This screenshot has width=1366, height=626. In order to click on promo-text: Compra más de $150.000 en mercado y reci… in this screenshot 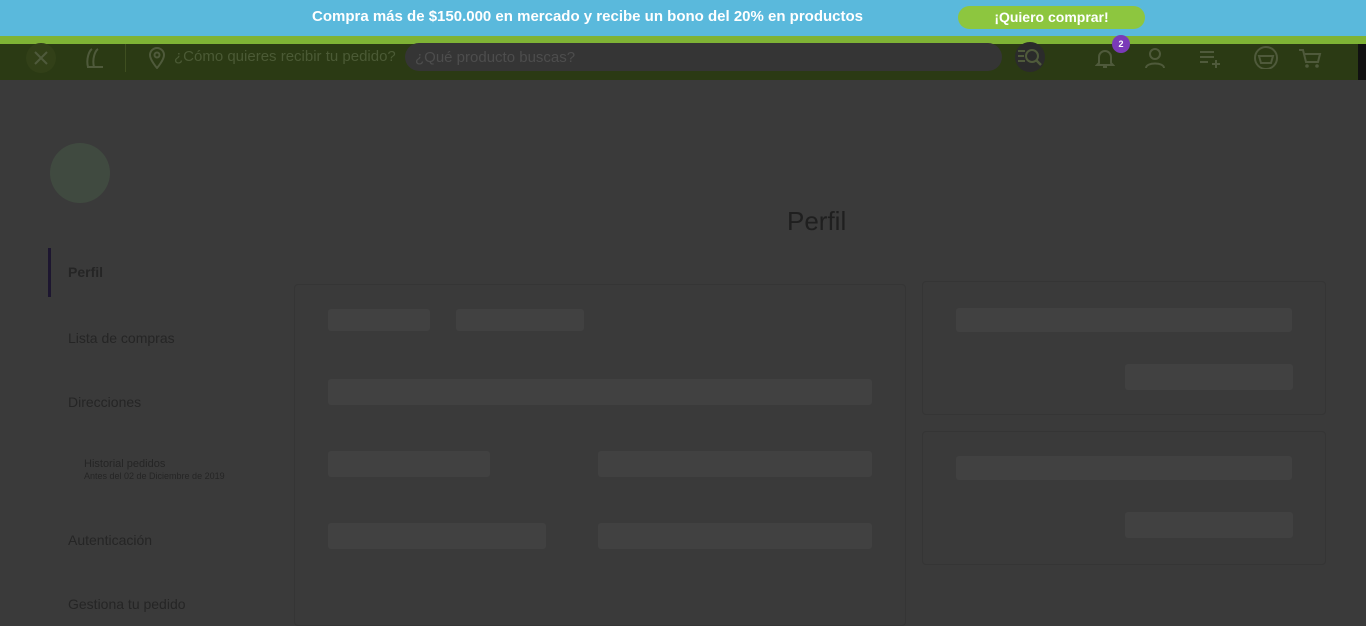, I will do `click(588, 16)`.